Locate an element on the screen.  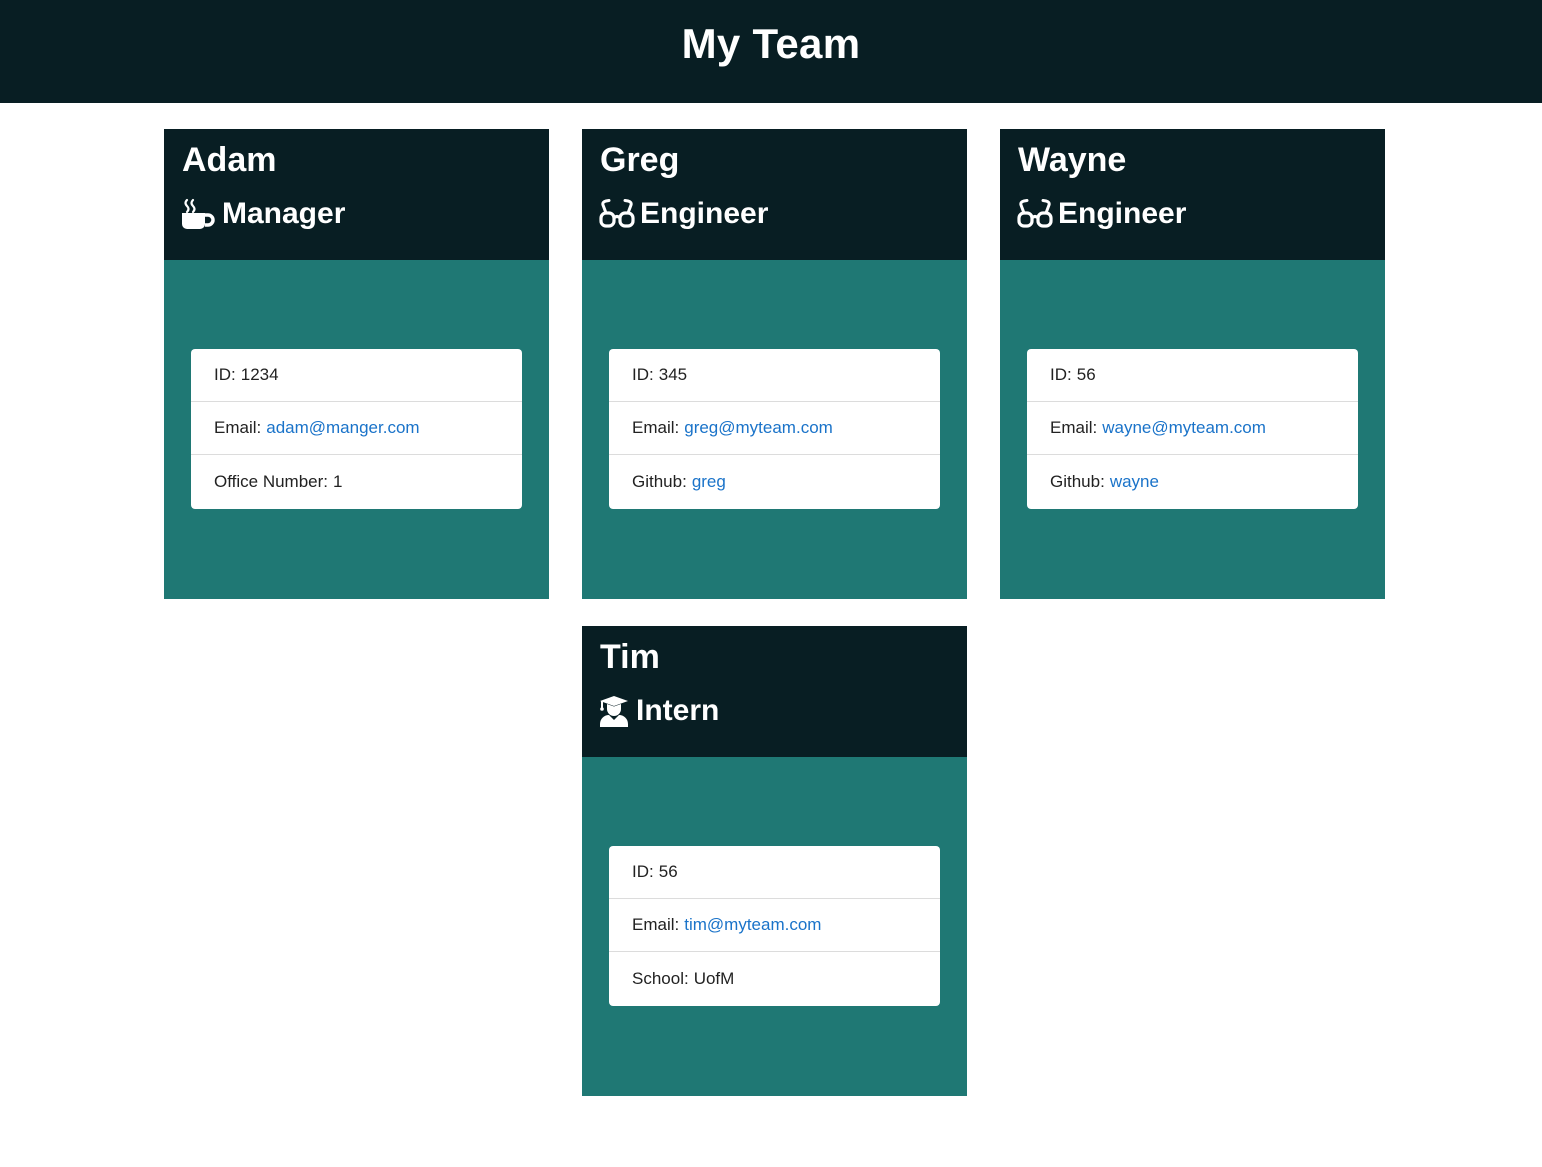
github-row: Github: greg is located at coordinates (774, 482).